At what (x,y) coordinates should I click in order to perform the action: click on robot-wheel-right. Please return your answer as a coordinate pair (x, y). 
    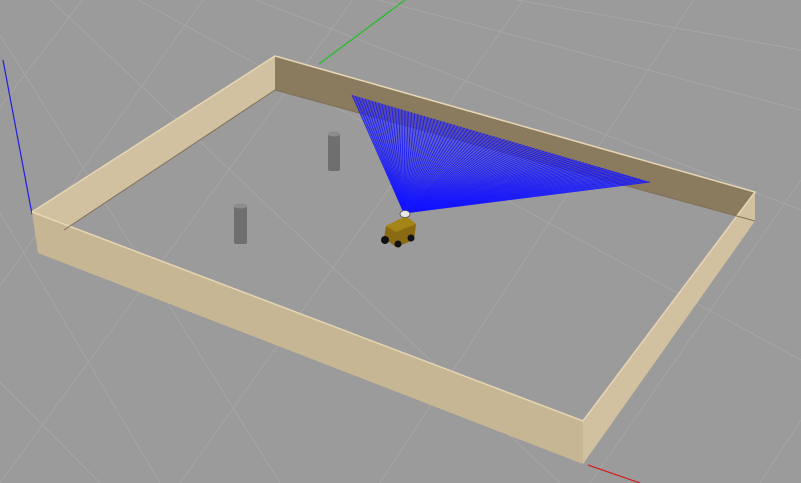
    Looking at the image, I should click on (411, 238).